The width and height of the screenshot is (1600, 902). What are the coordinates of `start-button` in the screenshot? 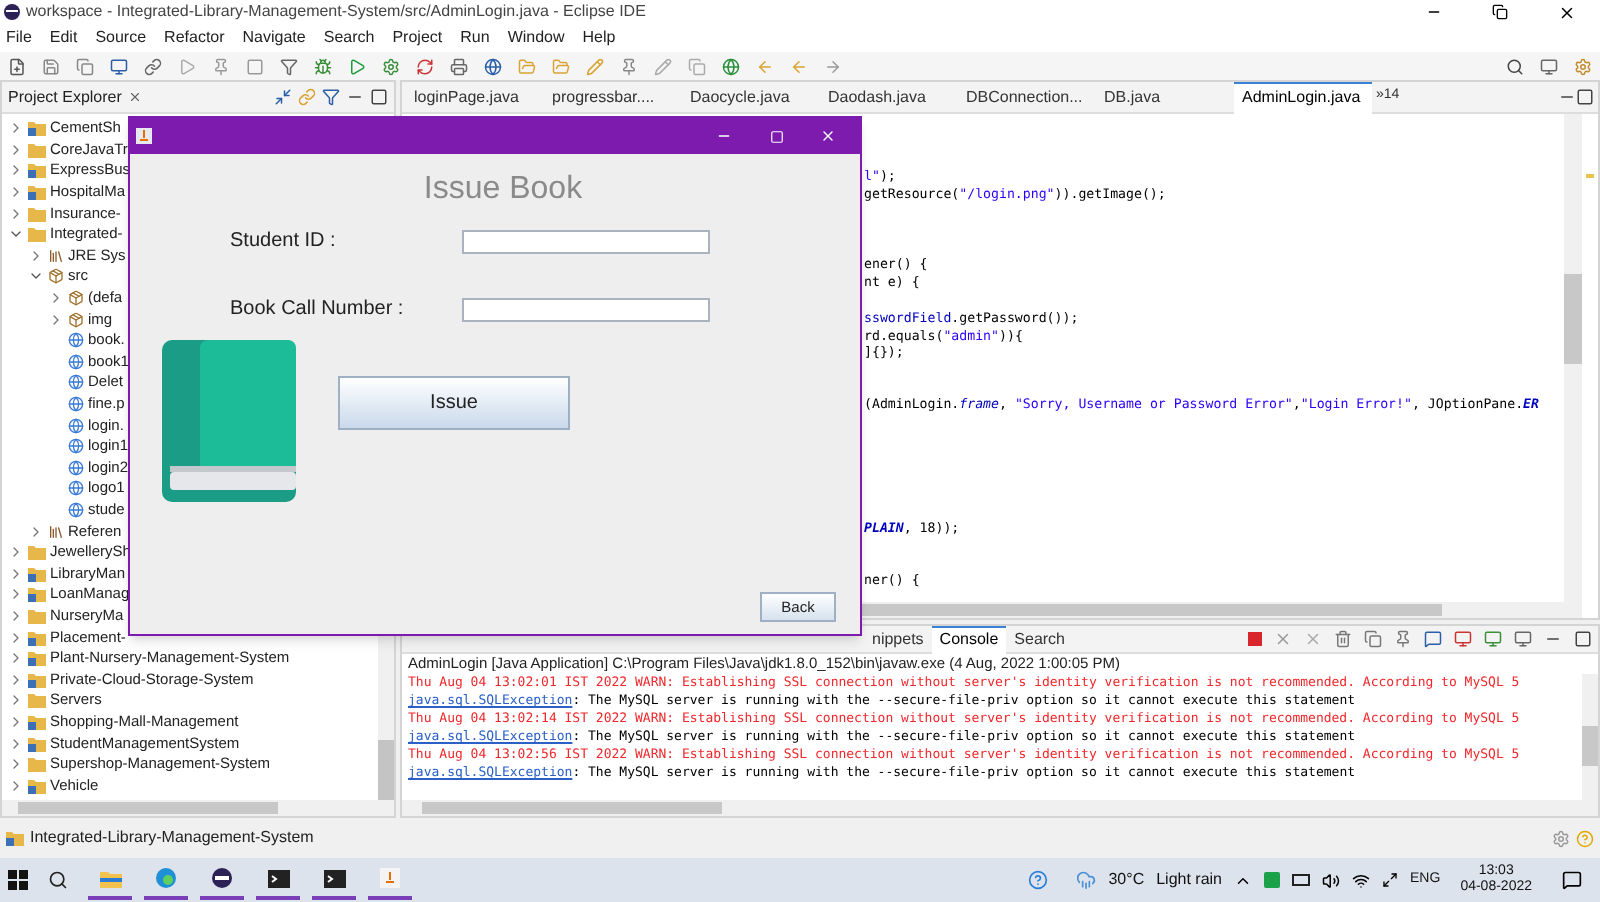 It's located at (18, 880).